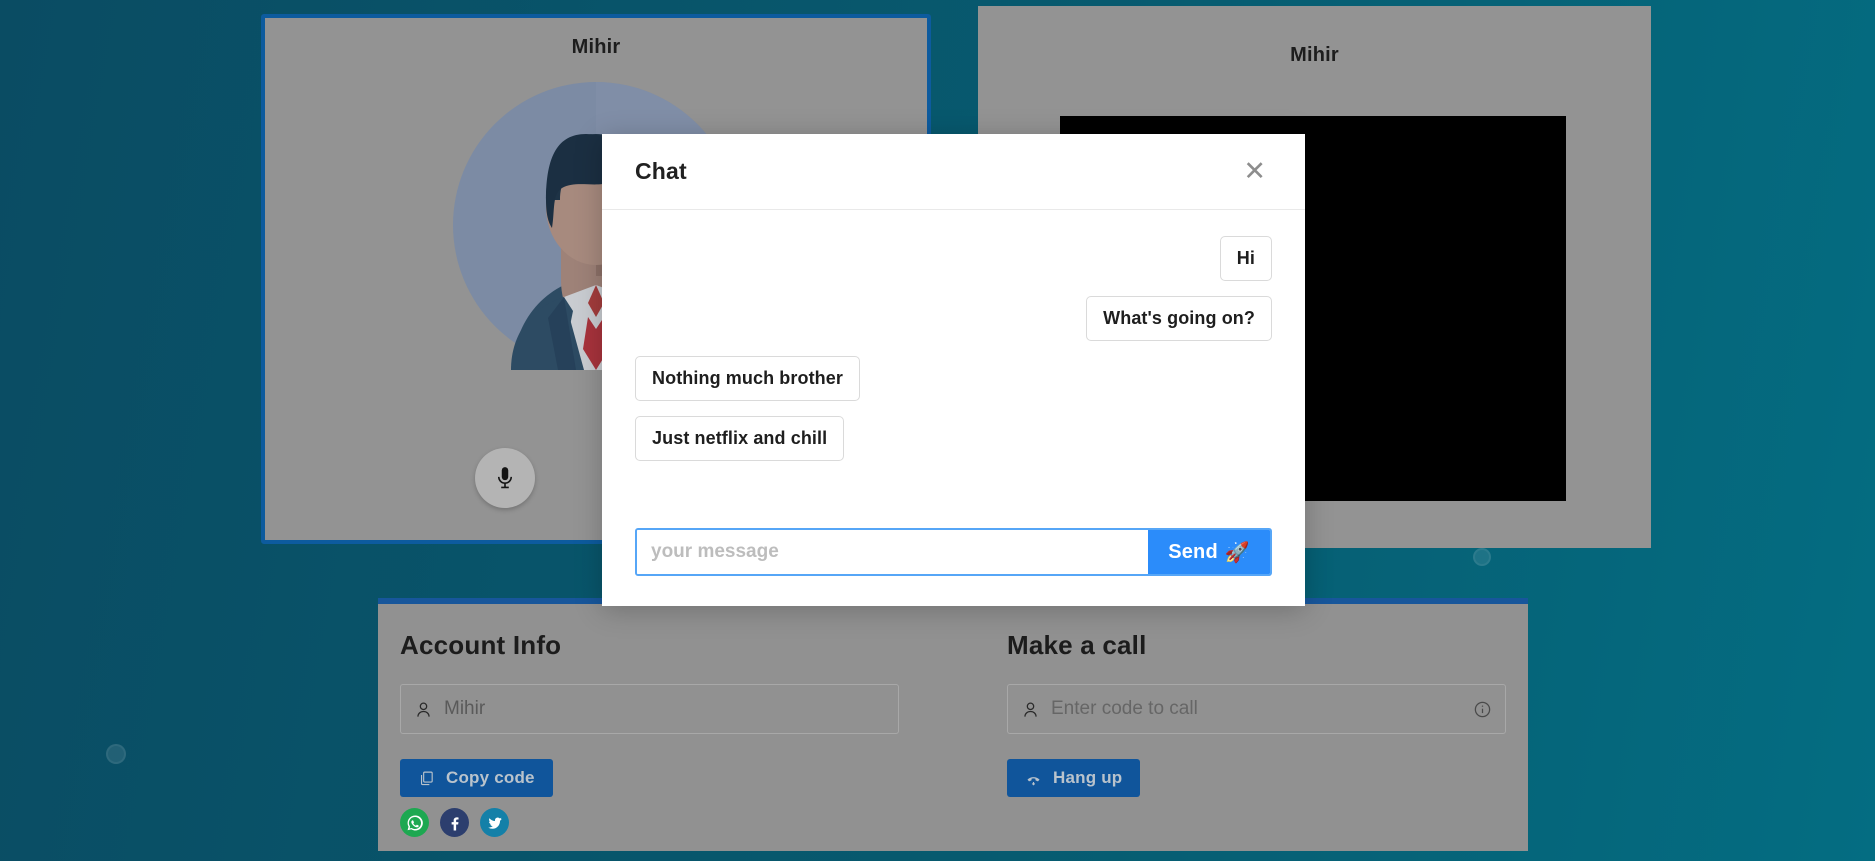 This screenshot has width=1875, height=861. Describe the element at coordinates (1314, 55) in the screenshot. I see `remote-participant-name: Mihir` at that location.